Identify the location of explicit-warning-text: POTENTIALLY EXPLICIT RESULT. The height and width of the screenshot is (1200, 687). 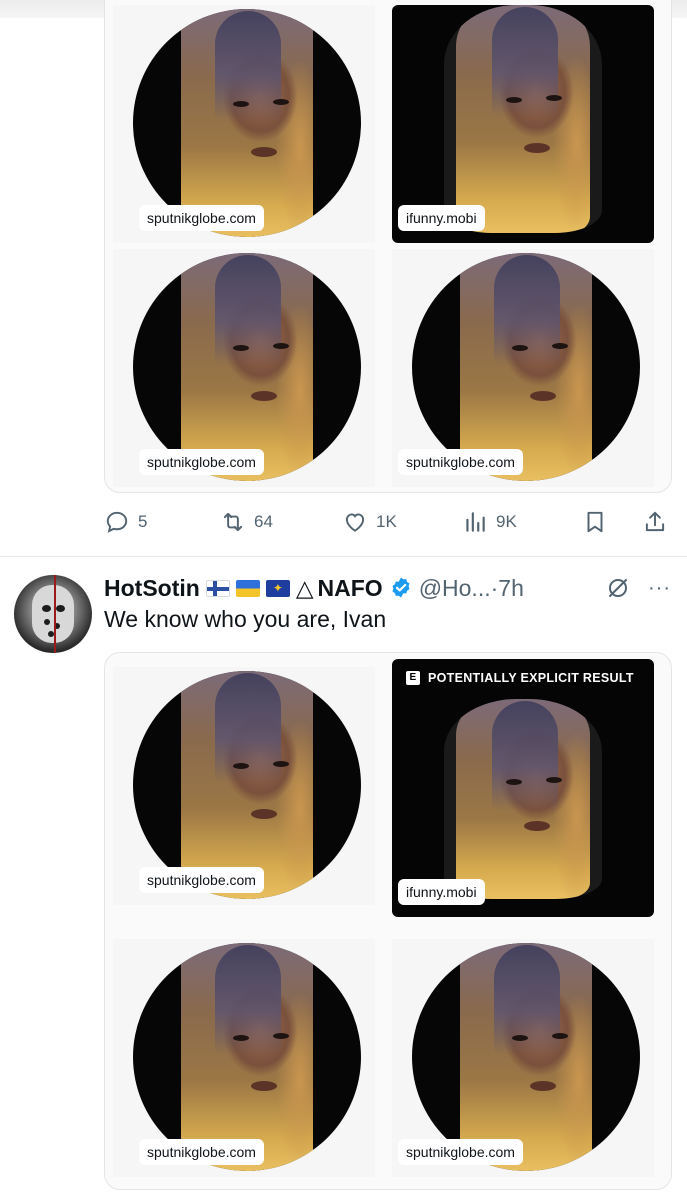
(531, 678).